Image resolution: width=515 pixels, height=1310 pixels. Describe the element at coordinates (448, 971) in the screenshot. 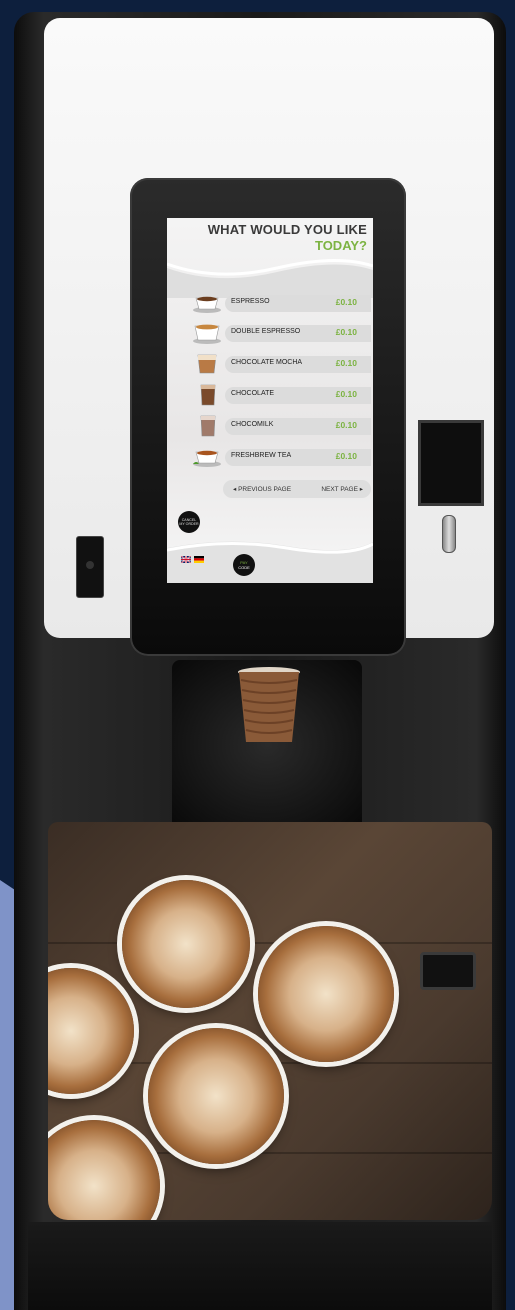

I see `receipt-slot` at that location.